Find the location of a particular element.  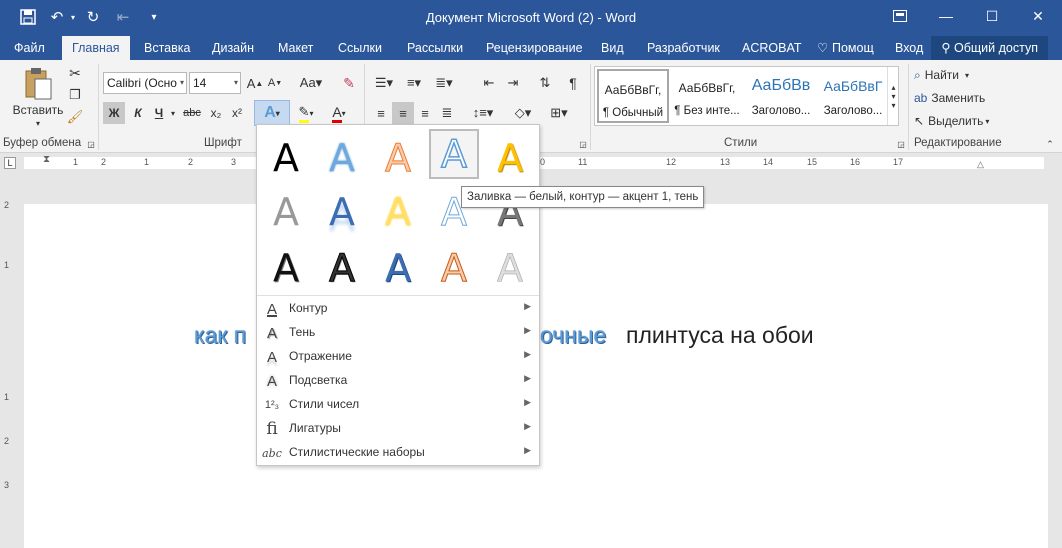

find-button: ⌕ Найти ▾ is located at coordinates (954, 75).